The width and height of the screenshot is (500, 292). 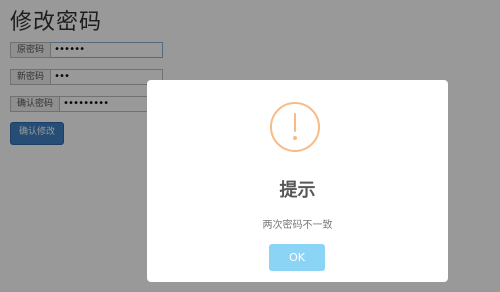 What do you see at coordinates (297, 190) in the screenshot?
I see `dialog-title: 提示` at bounding box center [297, 190].